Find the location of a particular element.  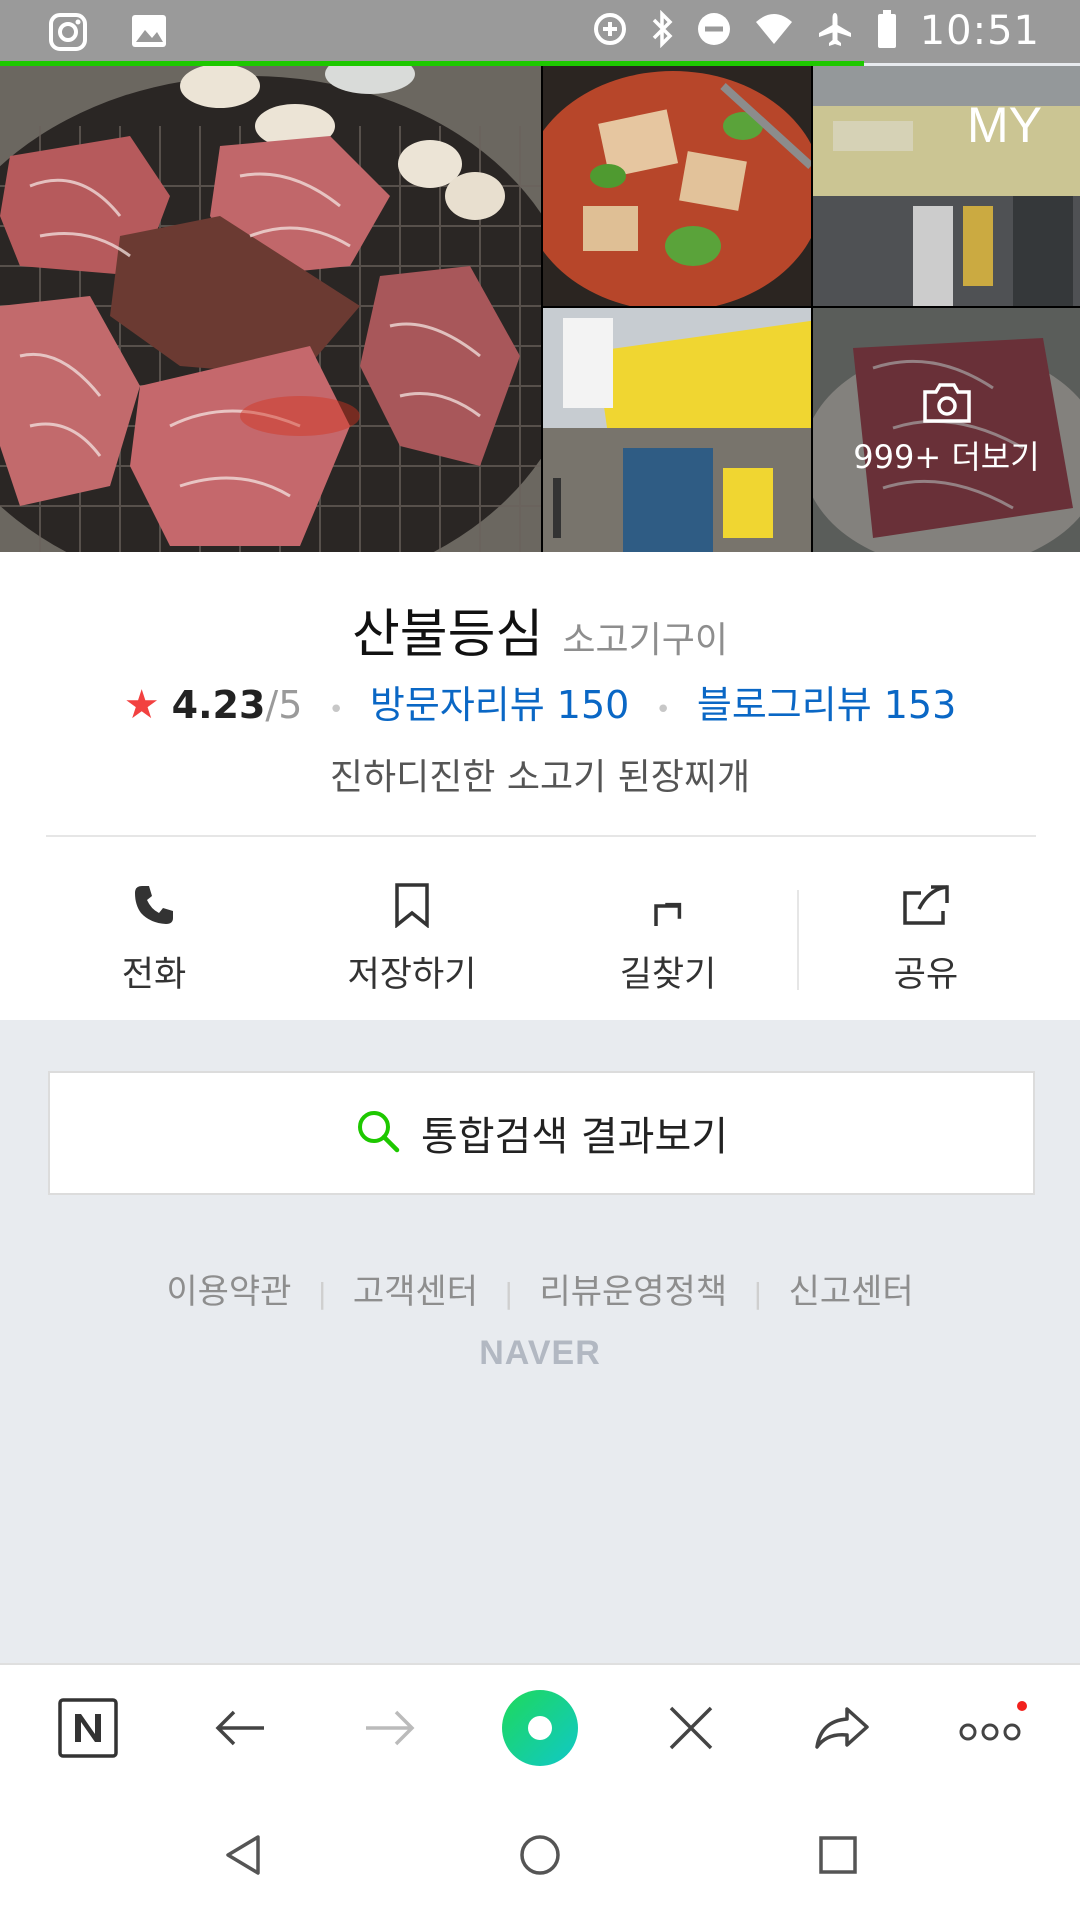

wifi-icon is located at coordinates (774, 31).